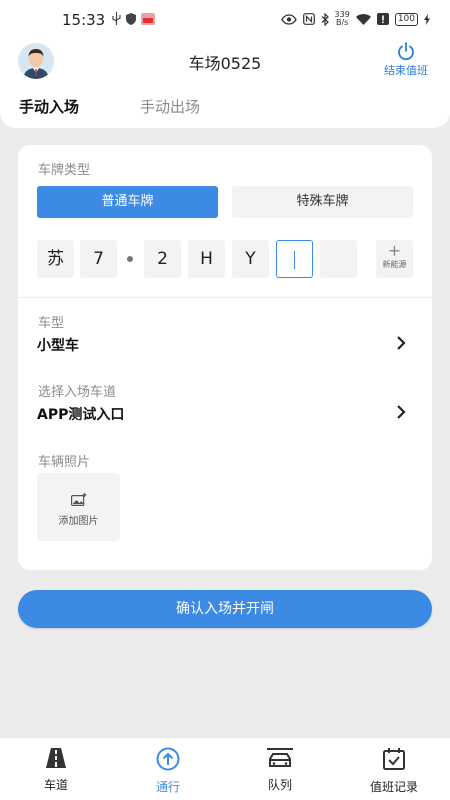 This screenshot has height=800, width=450. Describe the element at coordinates (206, 259) in the screenshot. I see `plate-char-4: H` at that location.